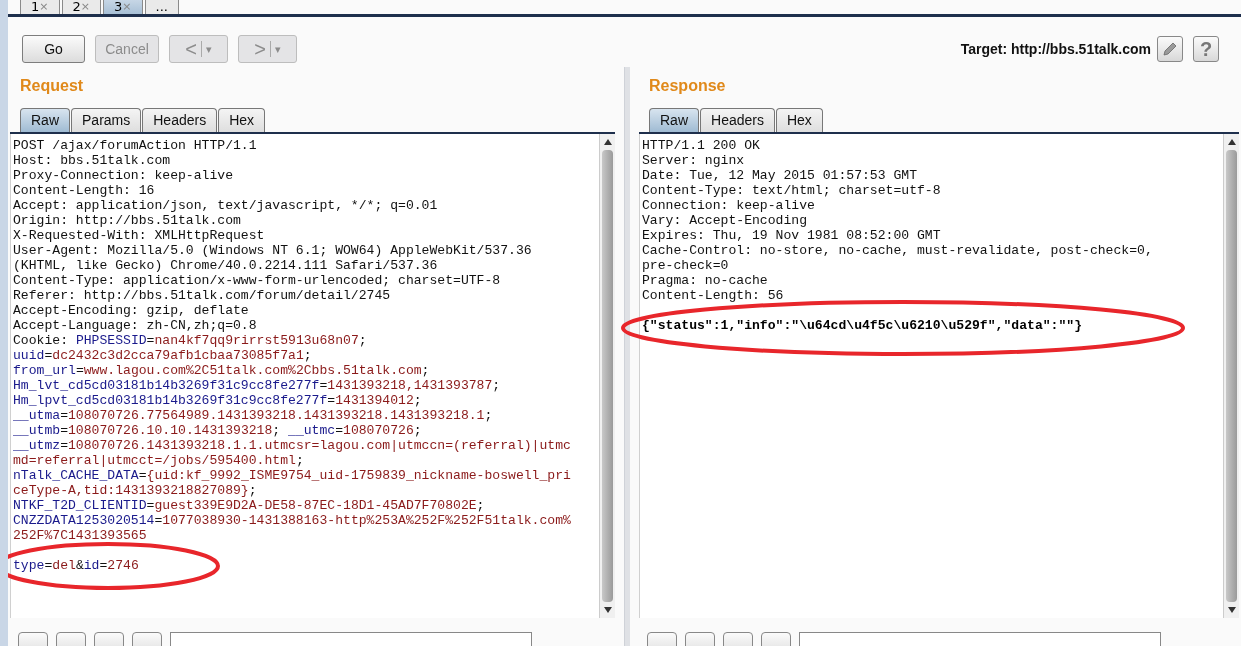  I want to click on code-line: nTalk_CACHE_DATA={uid:kf_9992_ISME9754_uid-1759839_nickname-boswell_pri, so click(292, 475).